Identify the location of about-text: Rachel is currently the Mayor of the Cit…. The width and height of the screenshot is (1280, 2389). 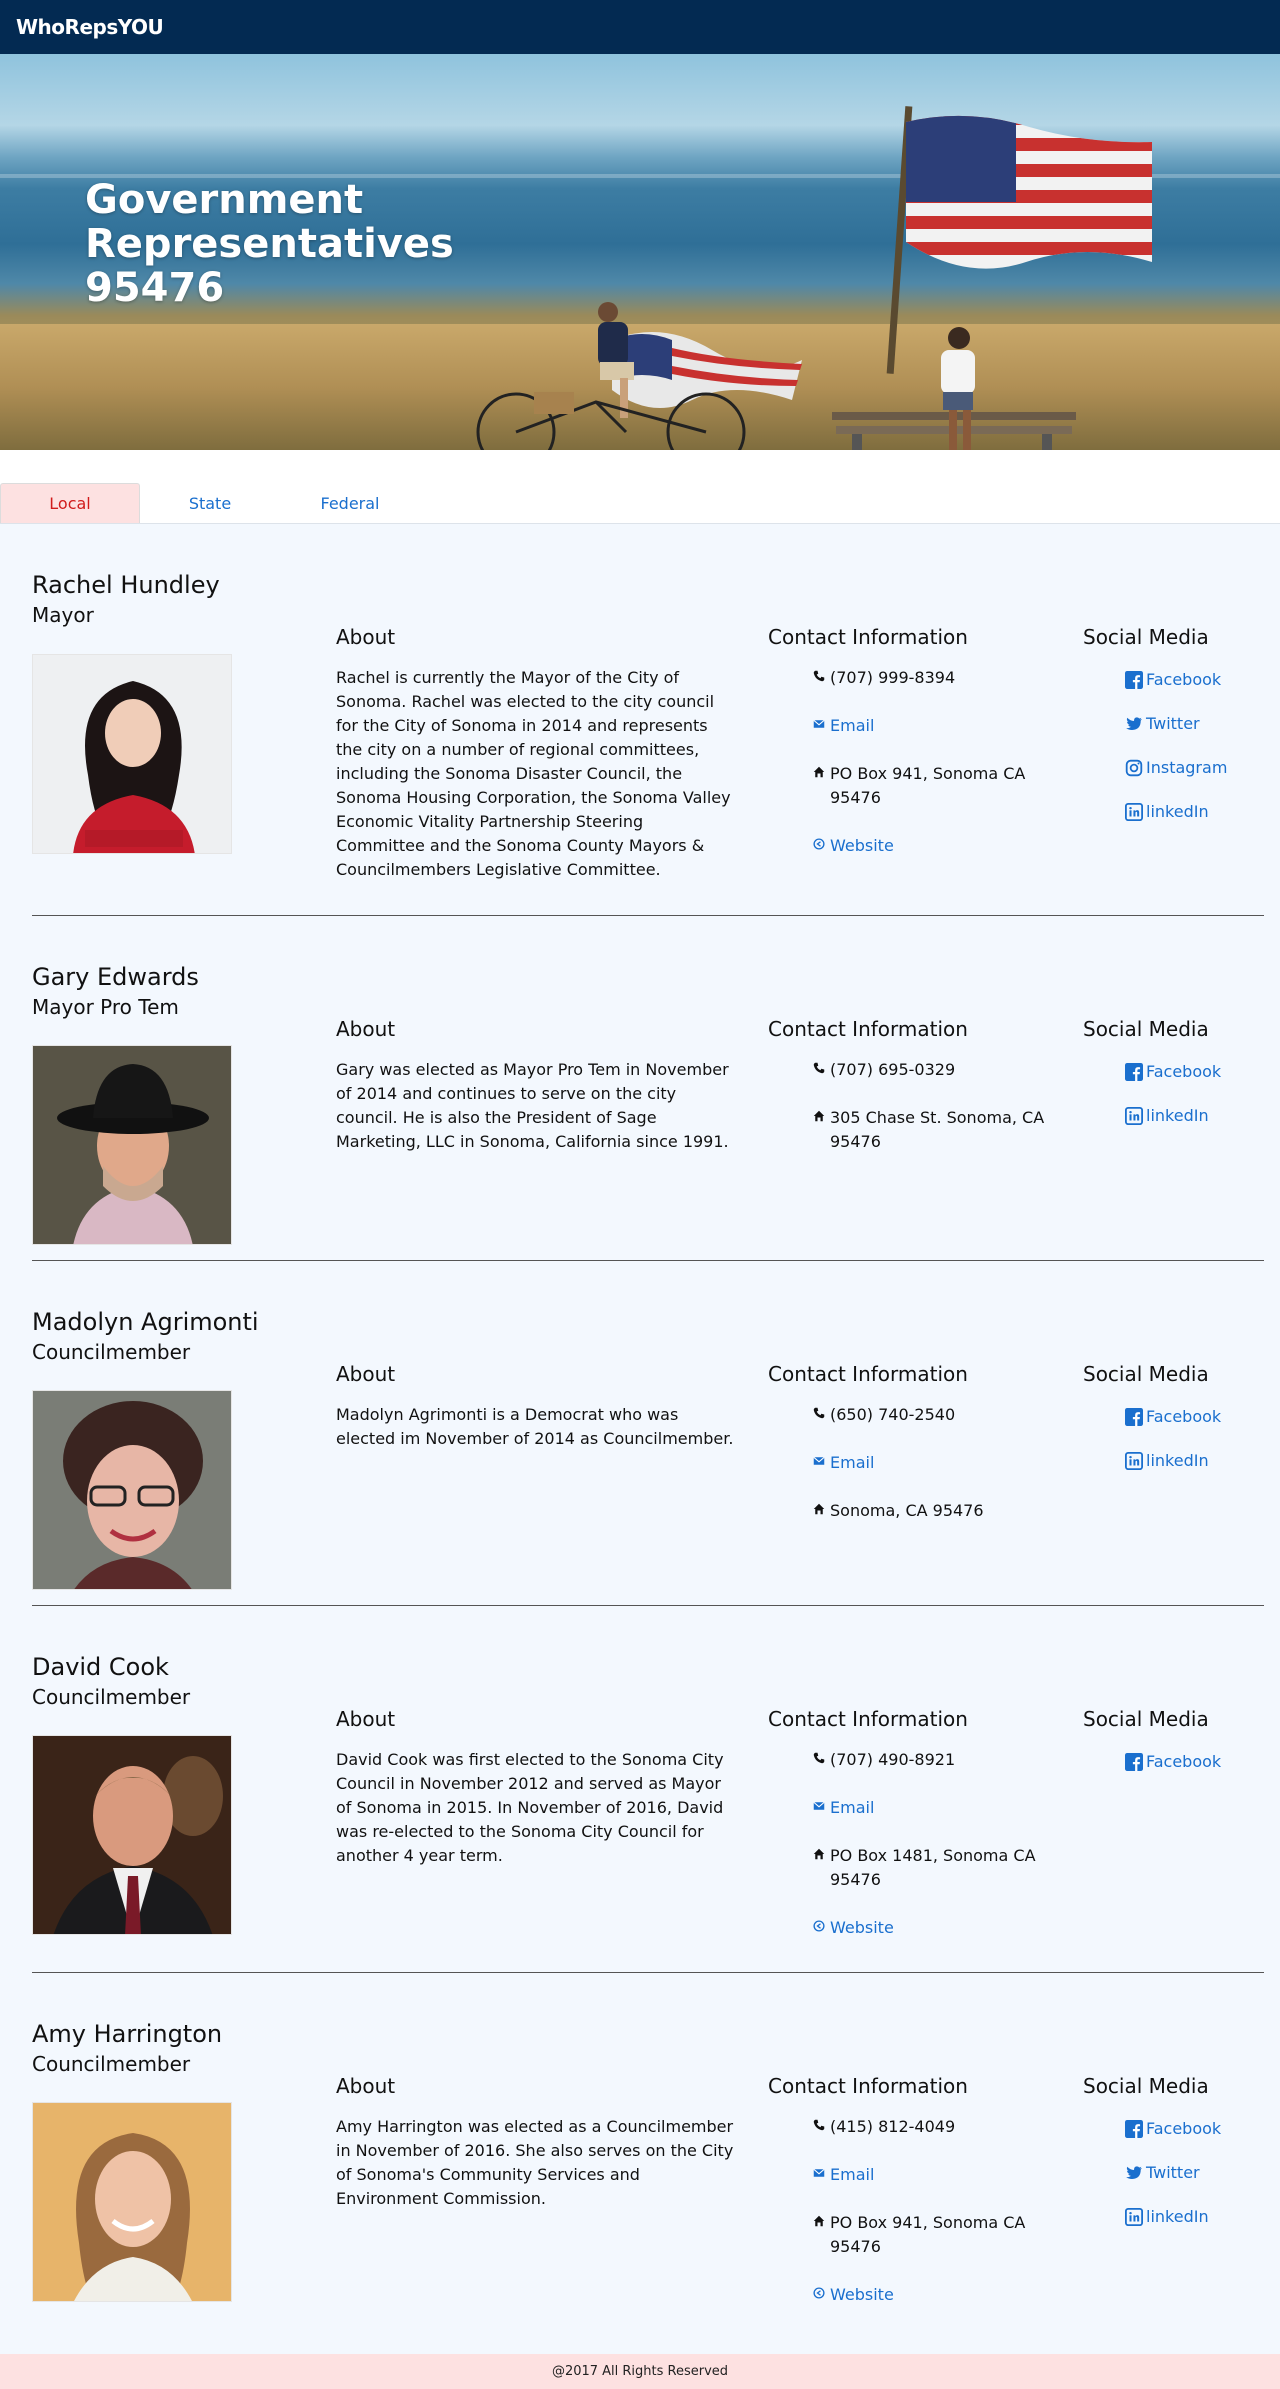
(533, 773).